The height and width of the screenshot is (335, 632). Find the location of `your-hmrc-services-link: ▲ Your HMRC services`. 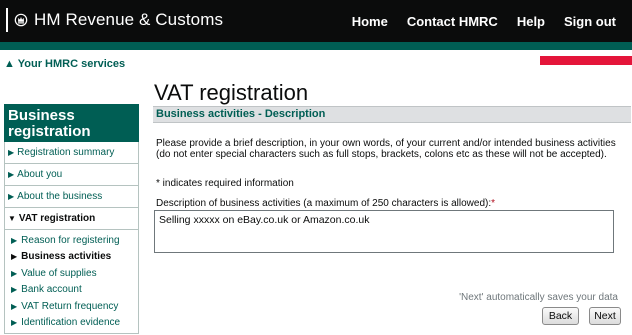

your-hmrc-services-link: ▲ Your HMRC services is located at coordinates (64, 64).